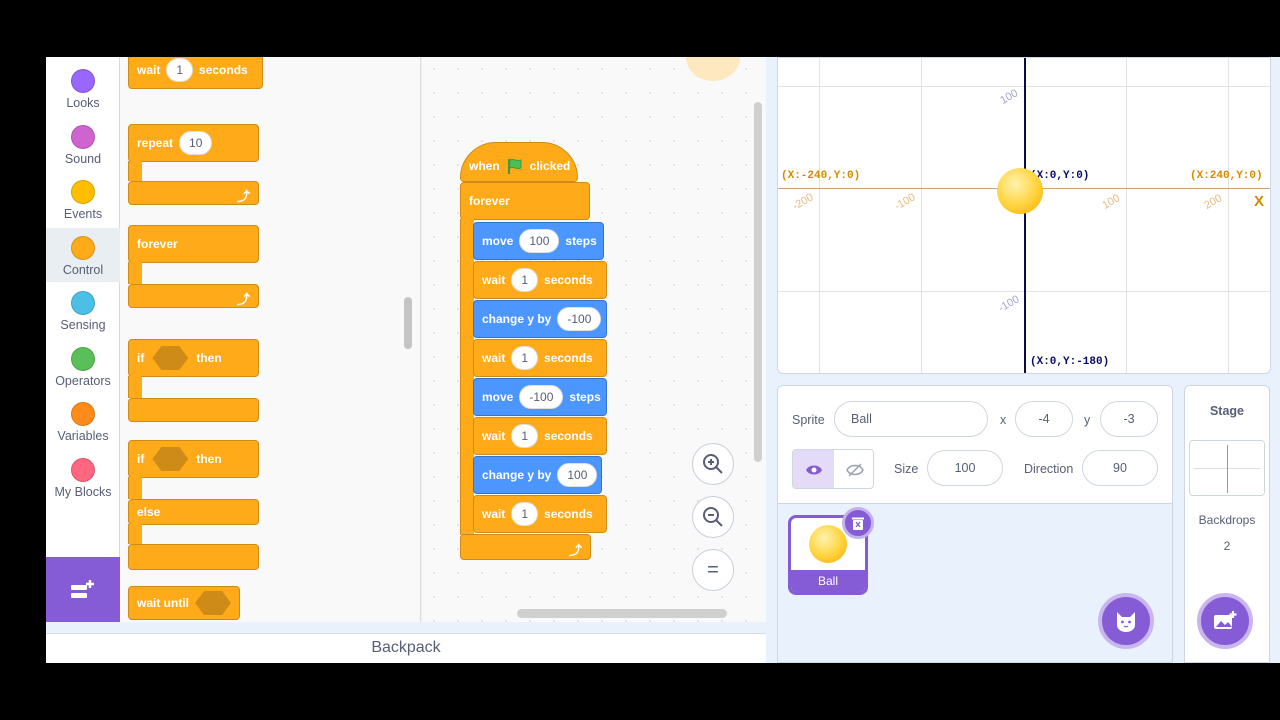 The image size is (1280, 720). I want to click on zoom-out-button, so click(713, 517).